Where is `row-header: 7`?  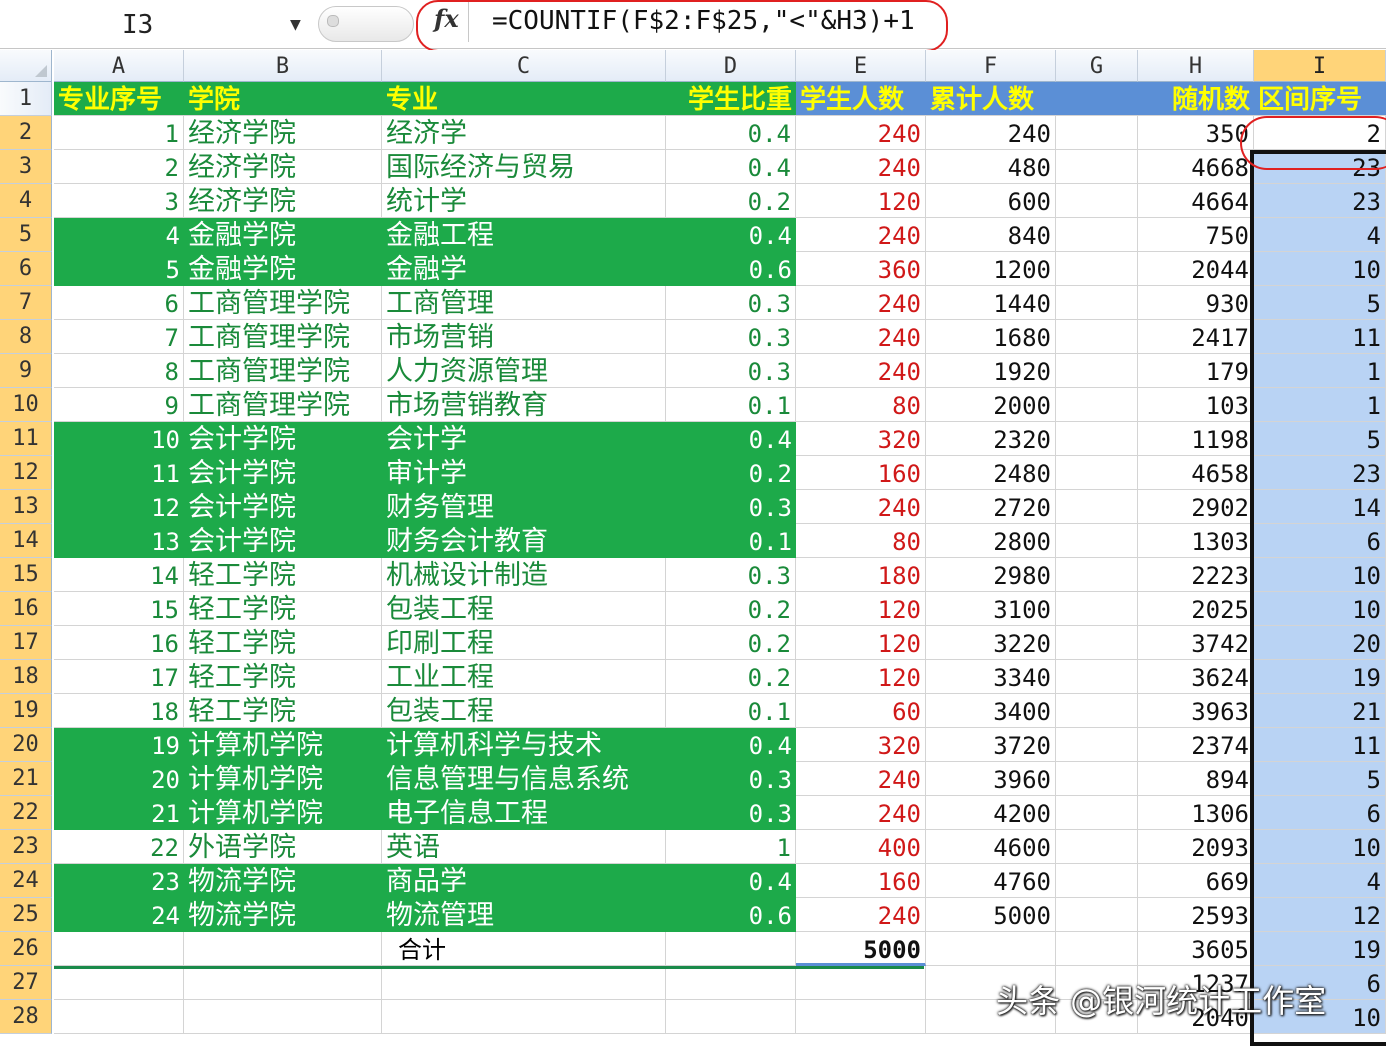 row-header: 7 is located at coordinates (26, 303).